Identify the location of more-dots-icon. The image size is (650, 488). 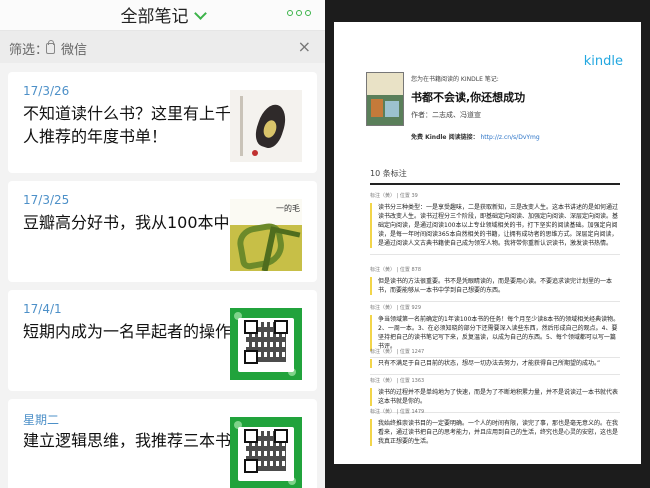
(299, 13).